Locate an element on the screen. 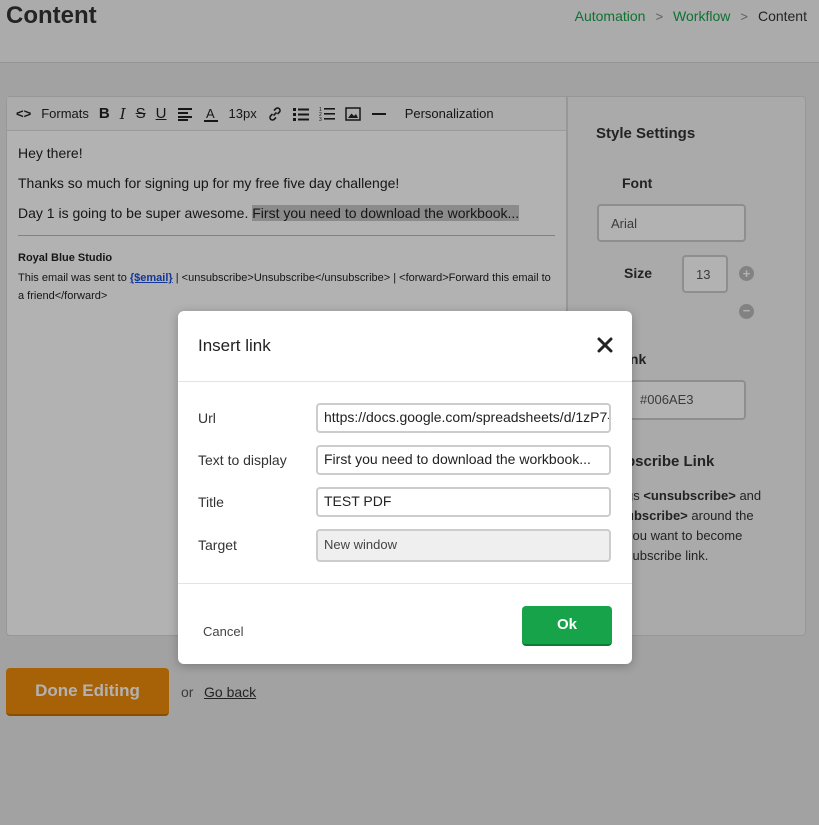 This screenshot has width=819, height=825. text-to-display-label: Text to display is located at coordinates (242, 460).